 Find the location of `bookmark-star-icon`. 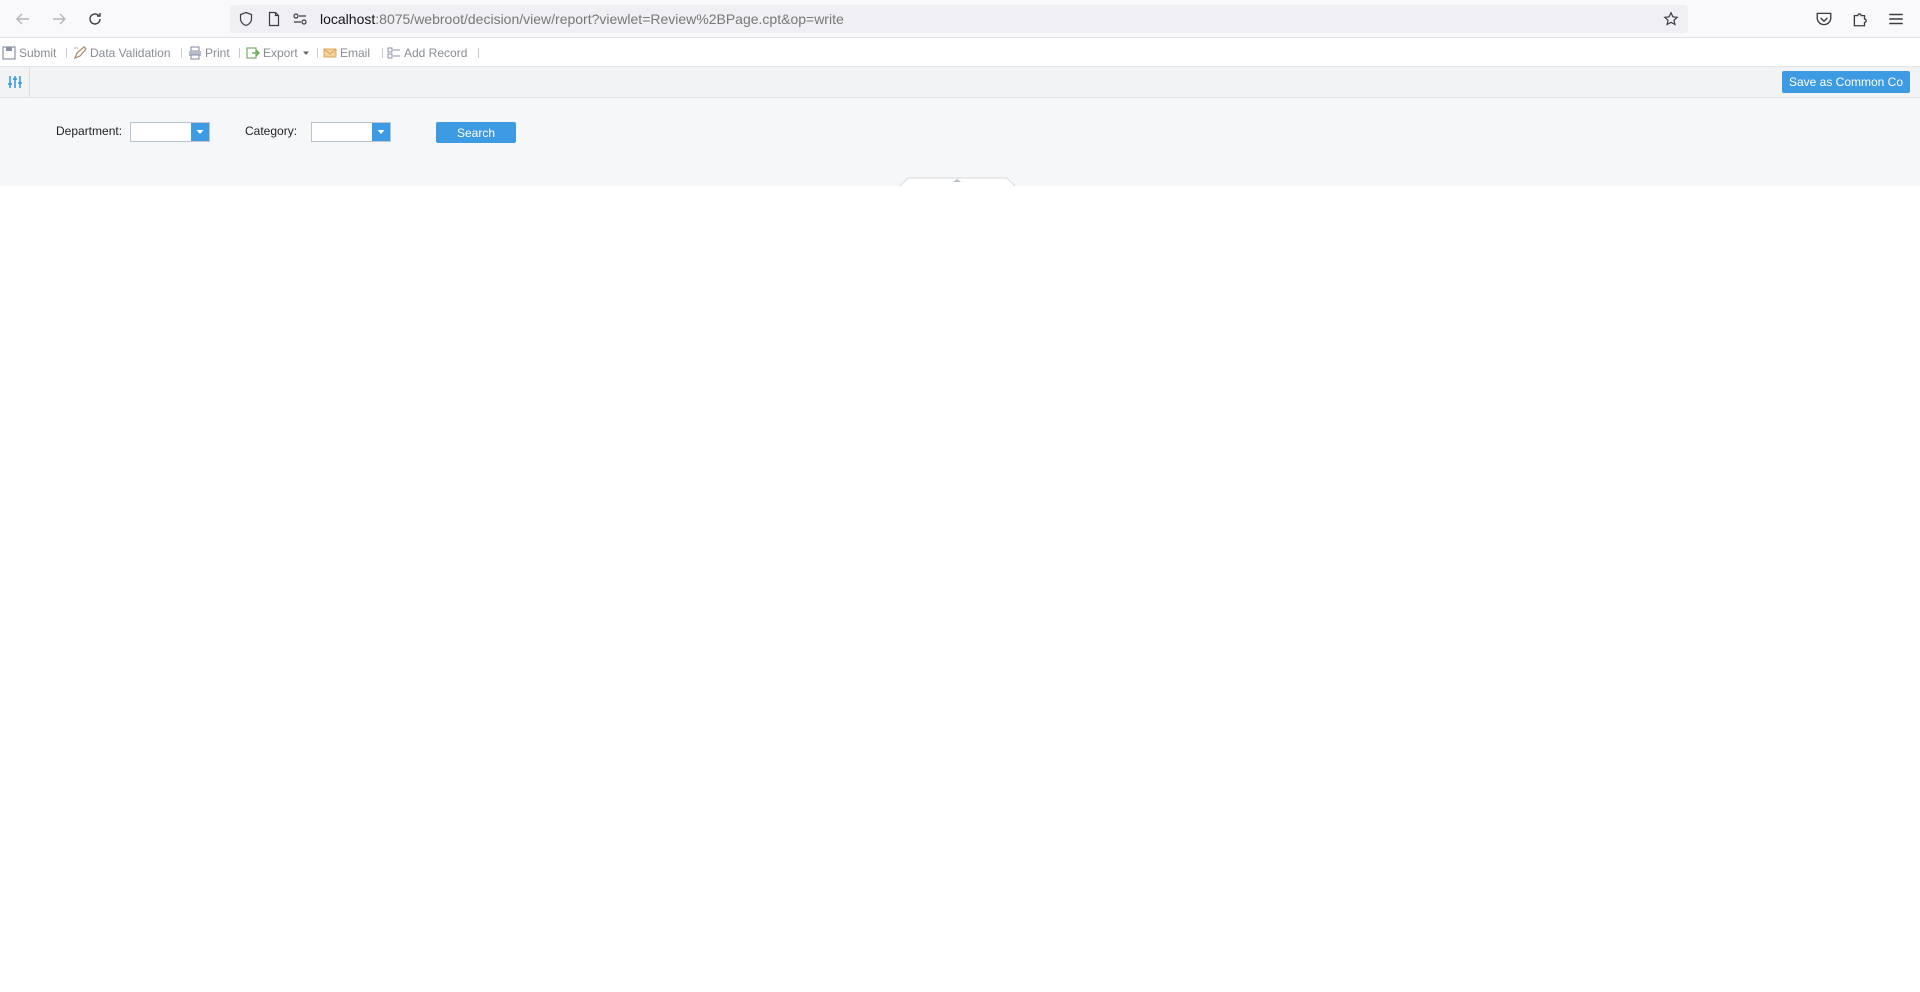

bookmark-star-icon is located at coordinates (1671, 19).